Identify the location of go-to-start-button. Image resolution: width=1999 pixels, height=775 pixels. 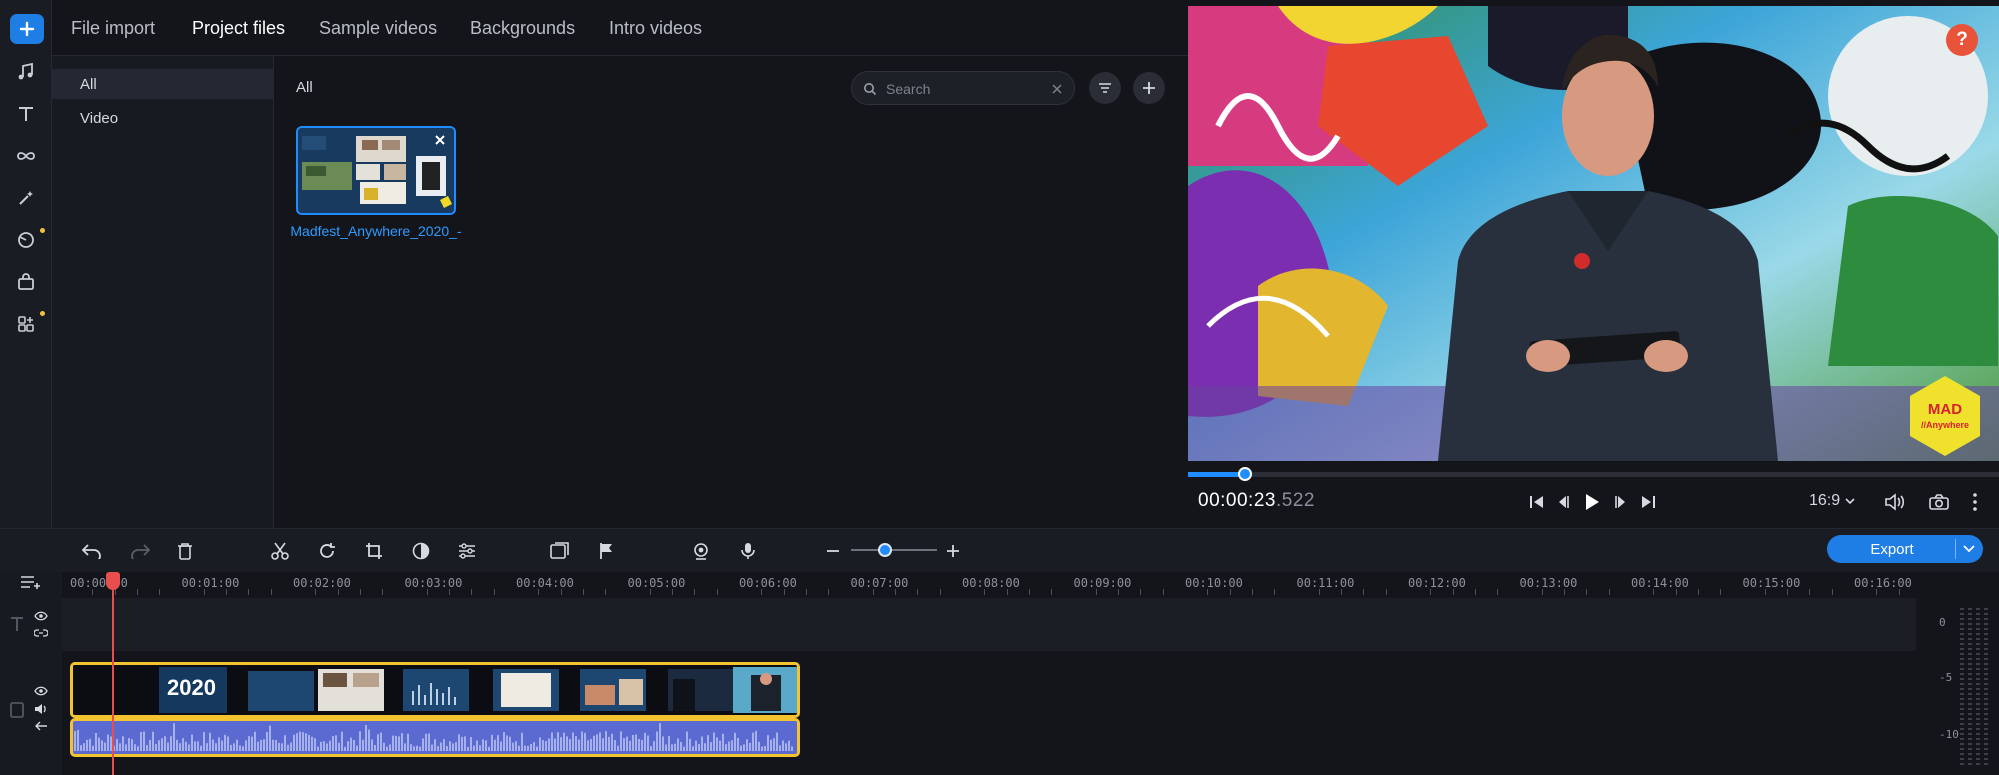
(1537, 502).